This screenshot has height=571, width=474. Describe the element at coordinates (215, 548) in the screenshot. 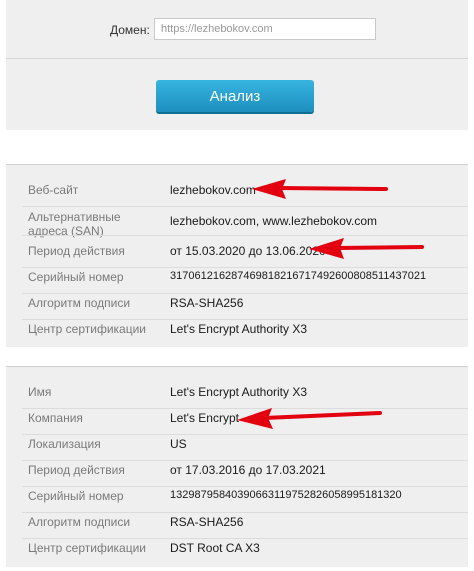

I see `row-value: DST Root CA X3` at that location.